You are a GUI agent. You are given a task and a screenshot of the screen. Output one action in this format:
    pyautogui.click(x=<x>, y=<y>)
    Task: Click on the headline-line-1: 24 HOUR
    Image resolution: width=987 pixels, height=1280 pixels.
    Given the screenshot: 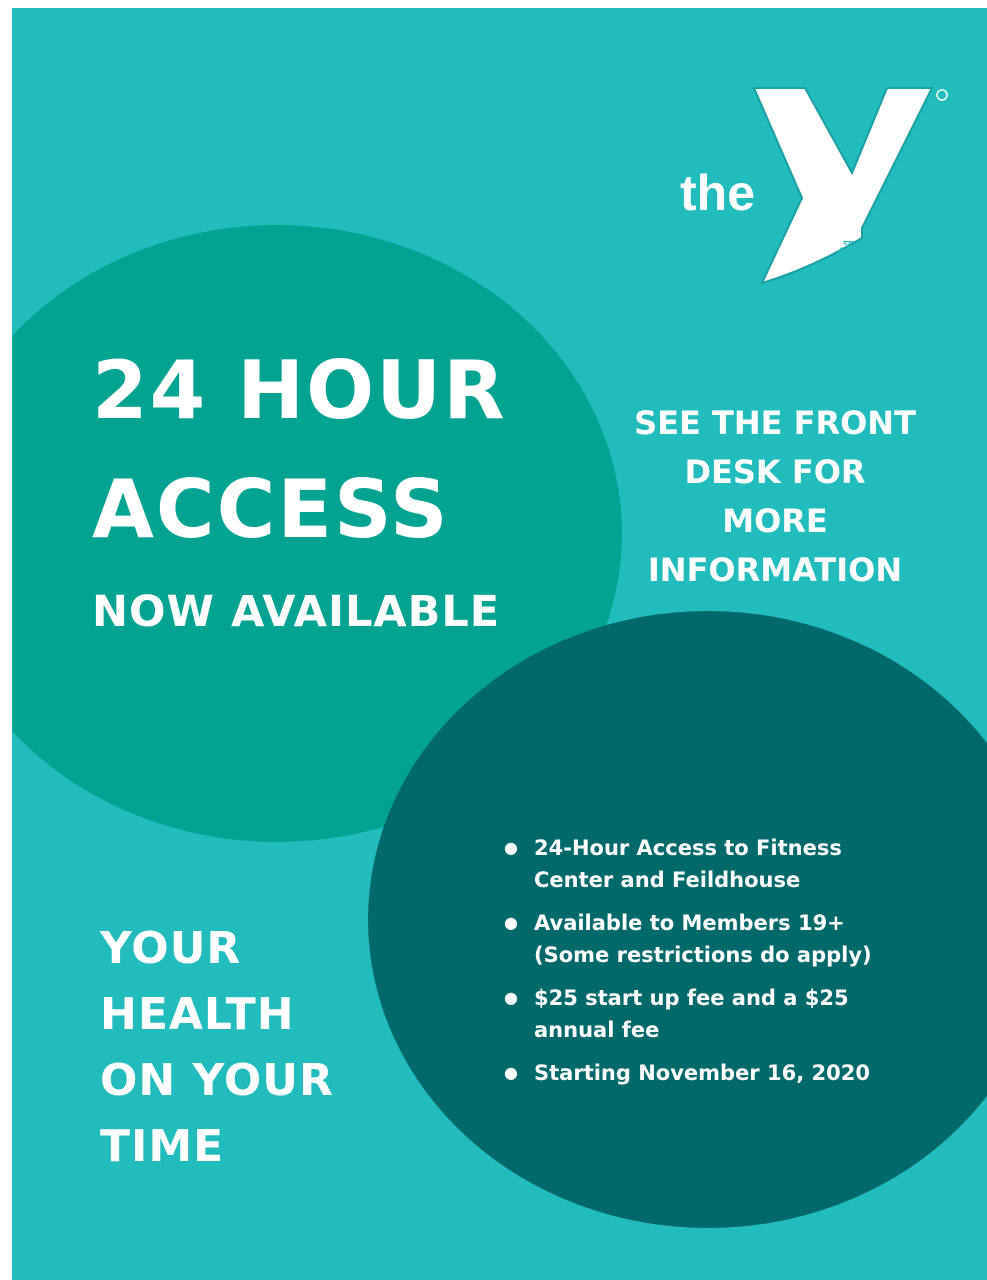 What is the action you would take?
    pyautogui.click(x=299, y=390)
    